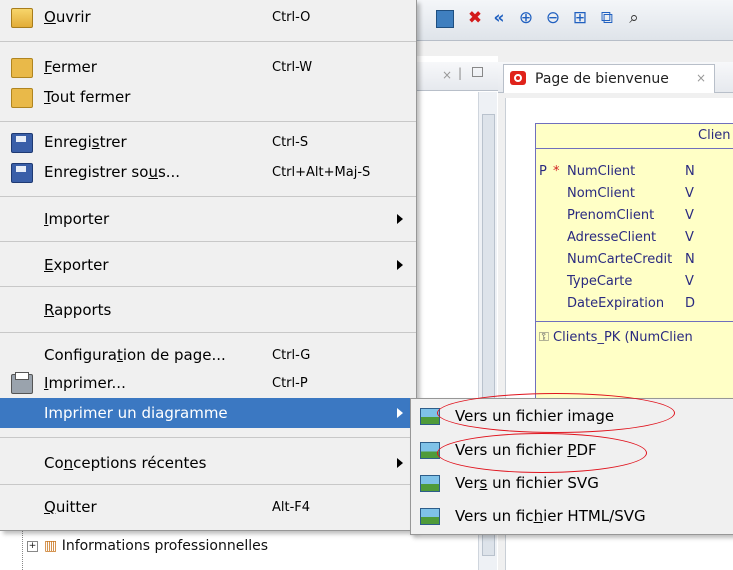 The height and width of the screenshot is (570, 733). I want to click on menu-item-page-setup: Configuration de page... Ctrl-G, so click(208, 355).